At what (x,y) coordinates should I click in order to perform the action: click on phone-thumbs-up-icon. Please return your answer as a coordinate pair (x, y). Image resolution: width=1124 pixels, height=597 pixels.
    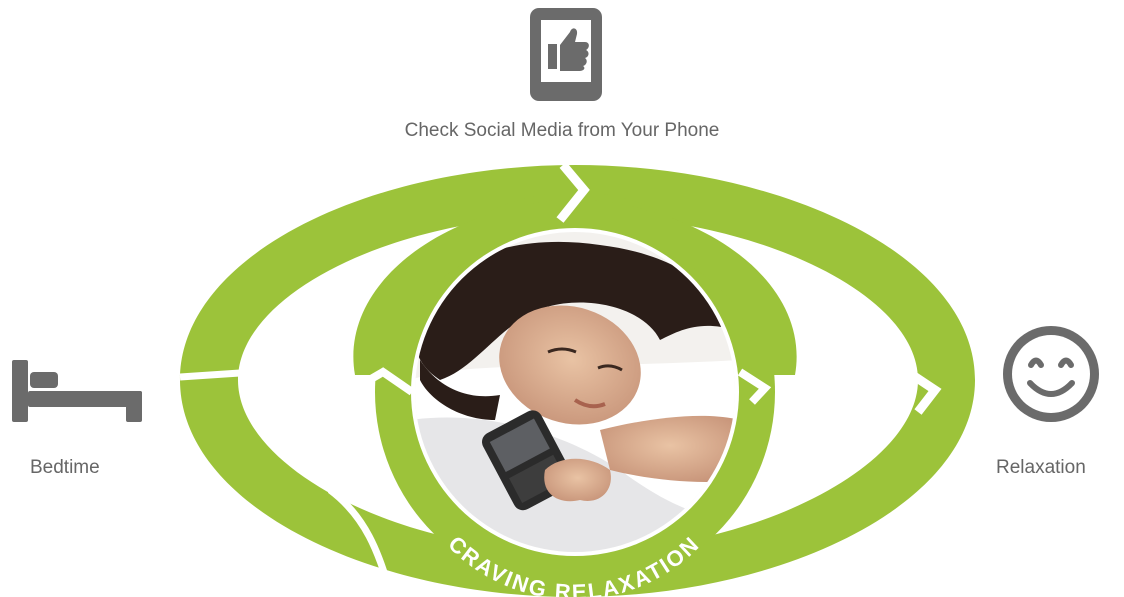
    Looking at the image, I should click on (566, 54).